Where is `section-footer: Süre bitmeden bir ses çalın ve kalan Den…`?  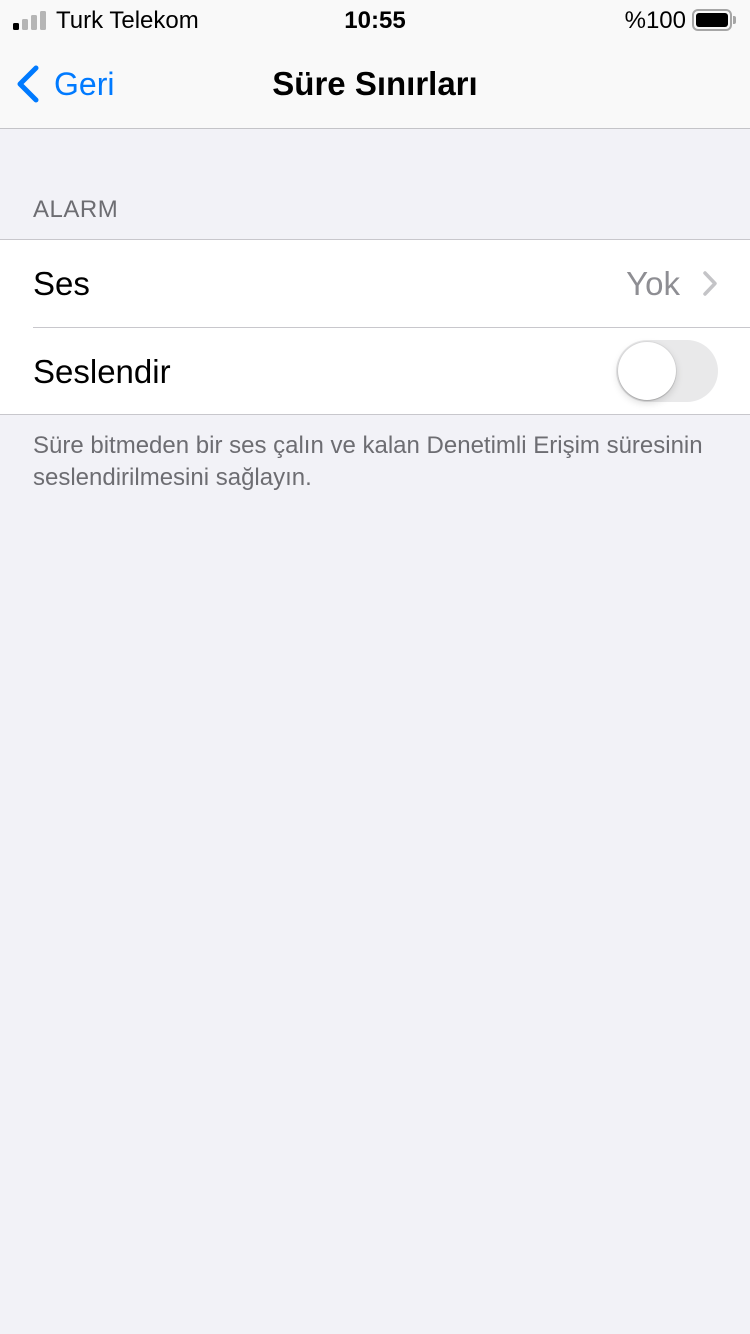 section-footer: Süre bitmeden bir ses çalın ve kalan Den… is located at coordinates (368, 461).